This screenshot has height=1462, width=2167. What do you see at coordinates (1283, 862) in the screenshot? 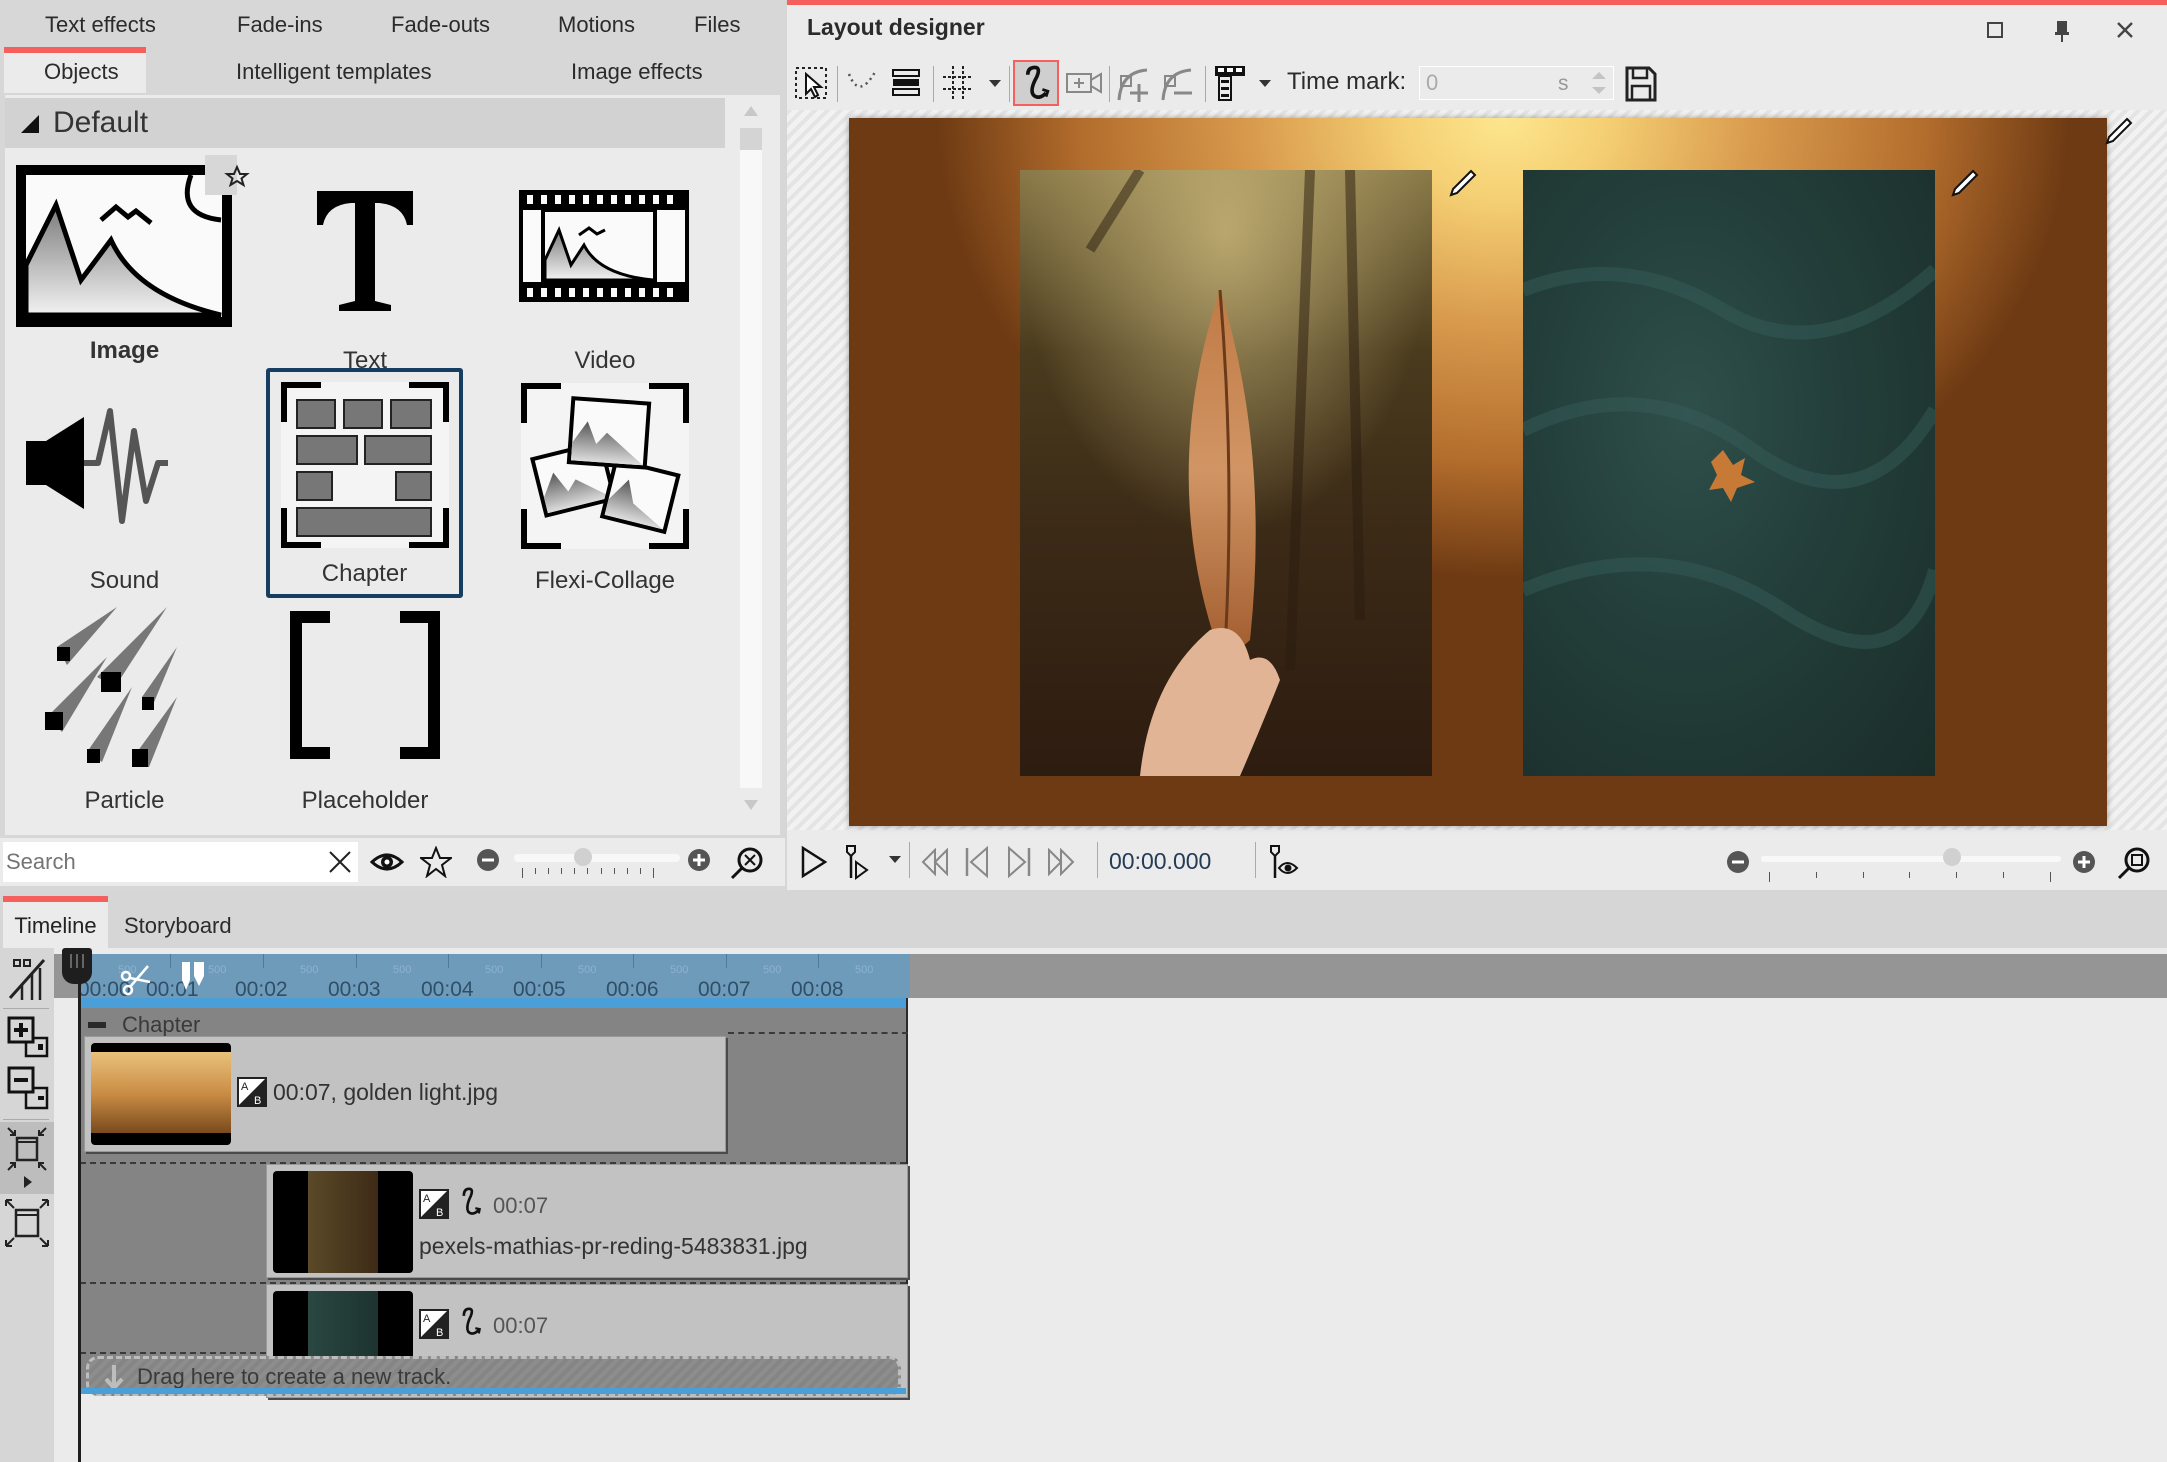
I see `preview-from-mark-icon` at bounding box center [1283, 862].